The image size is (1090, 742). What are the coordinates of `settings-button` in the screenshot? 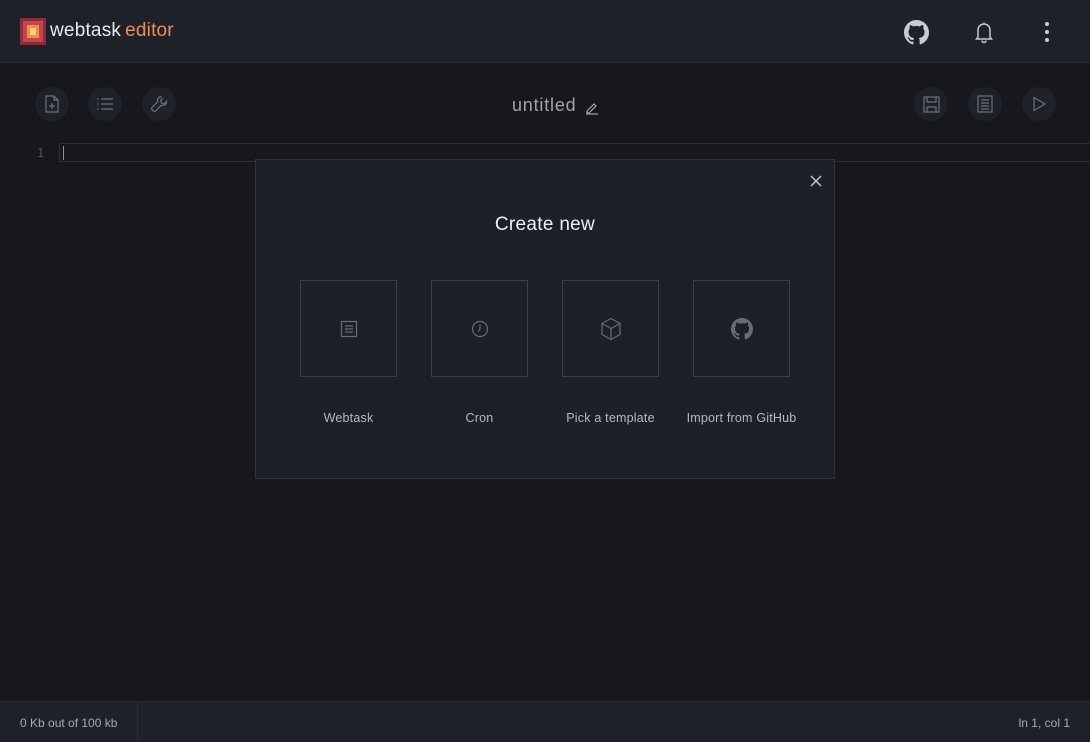 It's located at (159, 104).